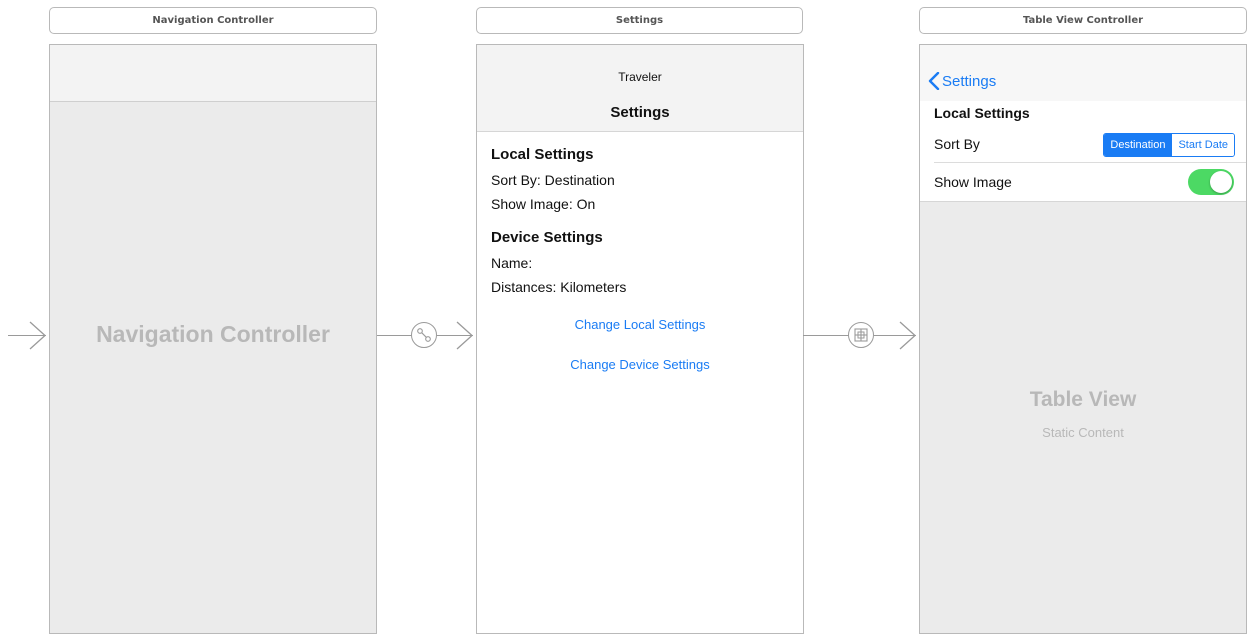 The width and height of the screenshot is (1248, 634). What do you see at coordinates (973, 182) in the screenshot?
I see `show-image-row-label: Show Image` at bounding box center [973, 182].